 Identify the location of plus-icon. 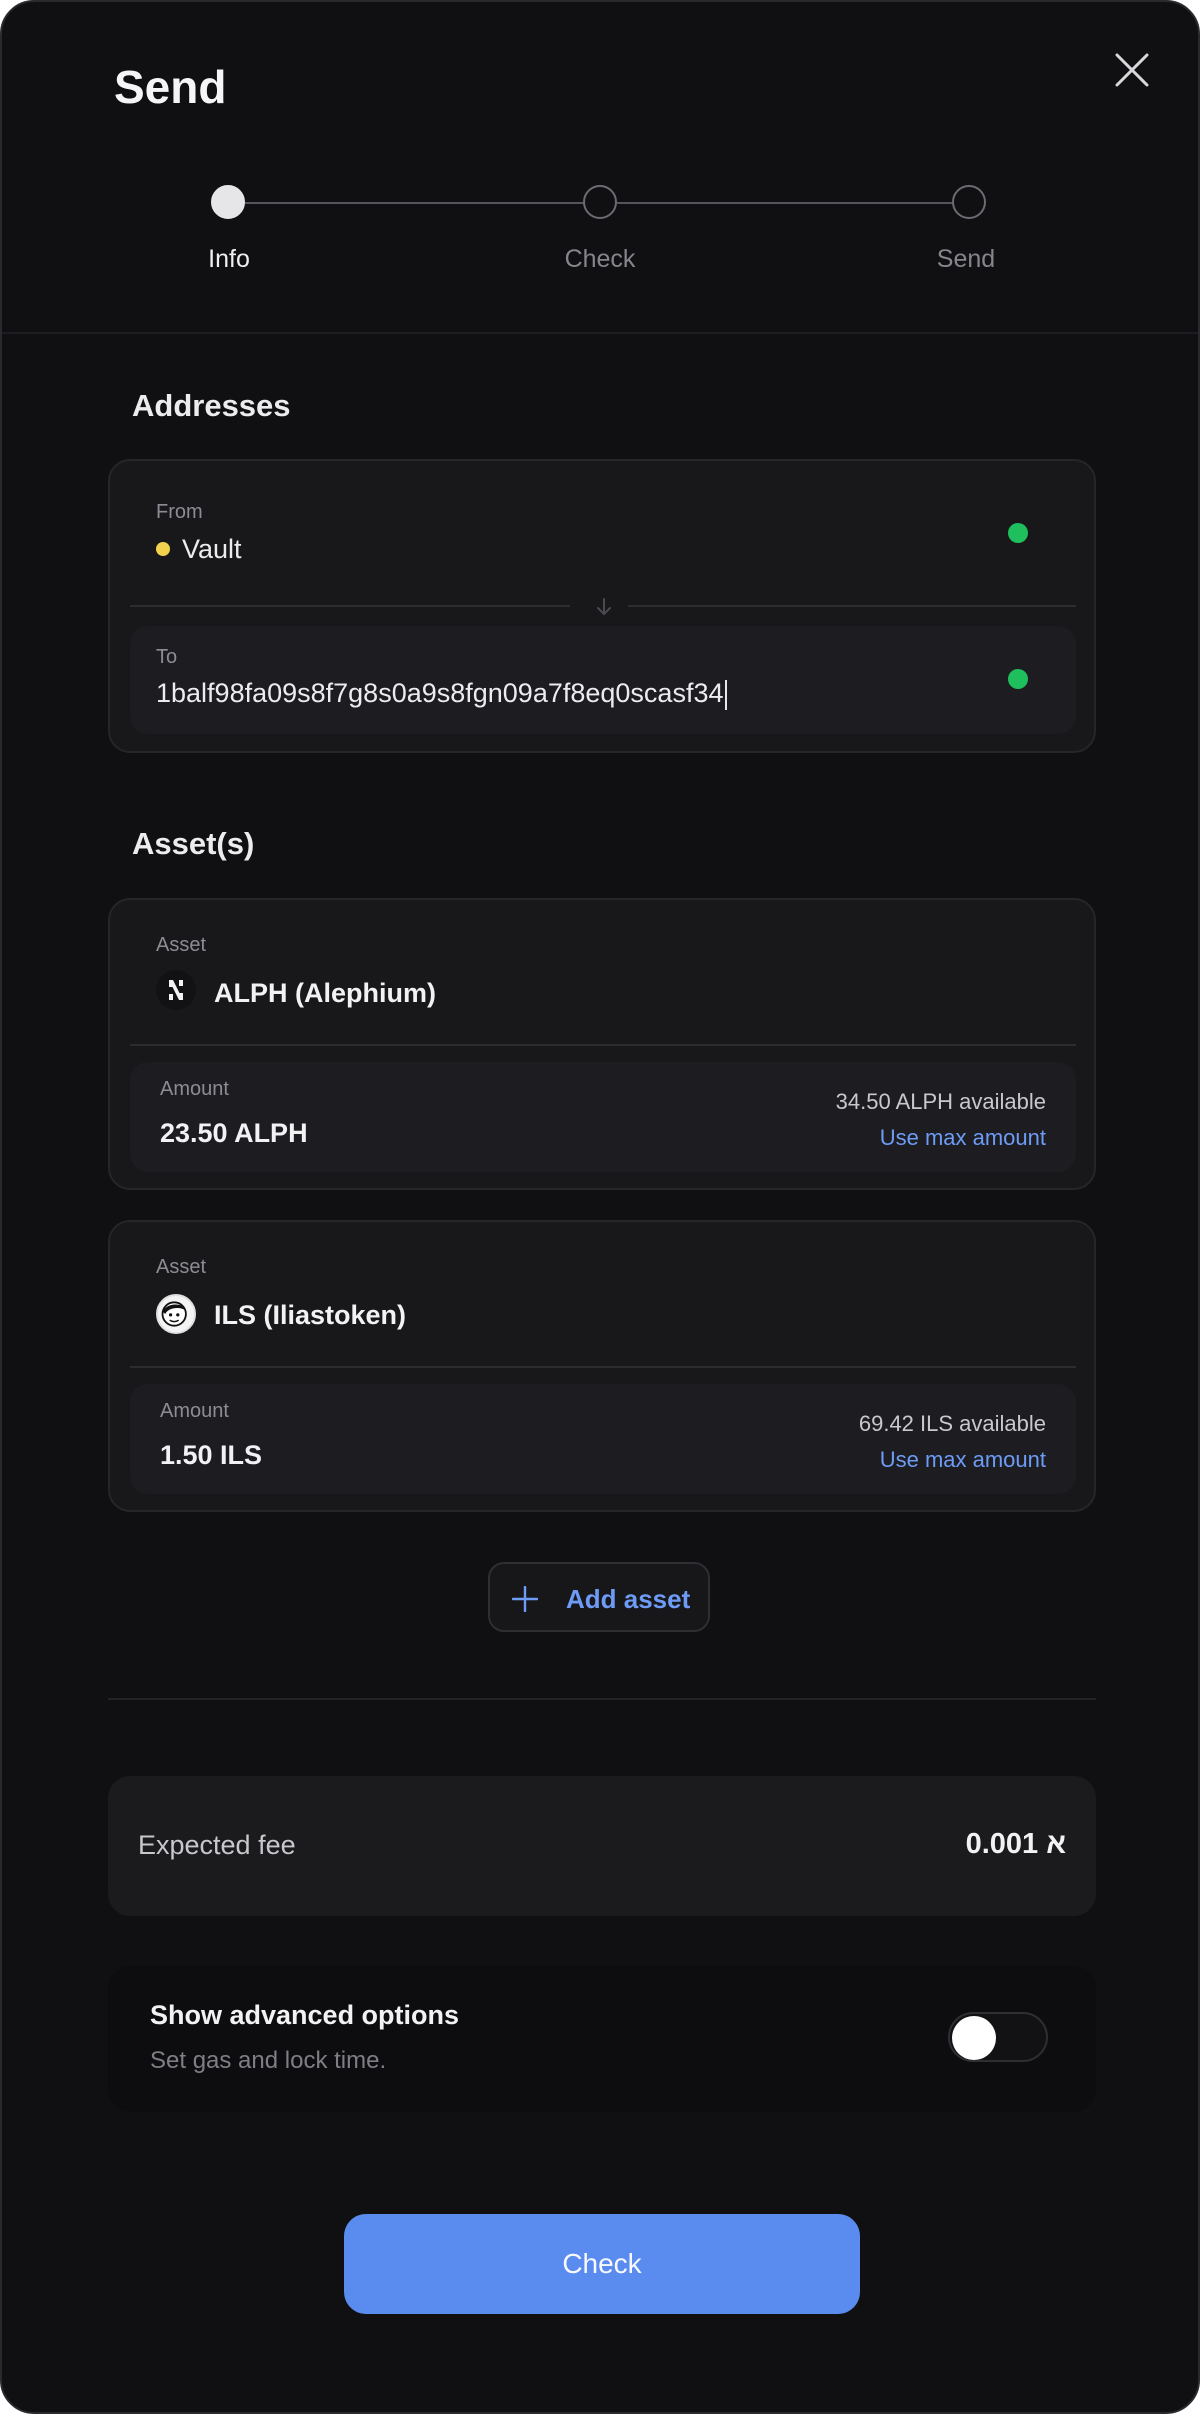
(525, 1599).